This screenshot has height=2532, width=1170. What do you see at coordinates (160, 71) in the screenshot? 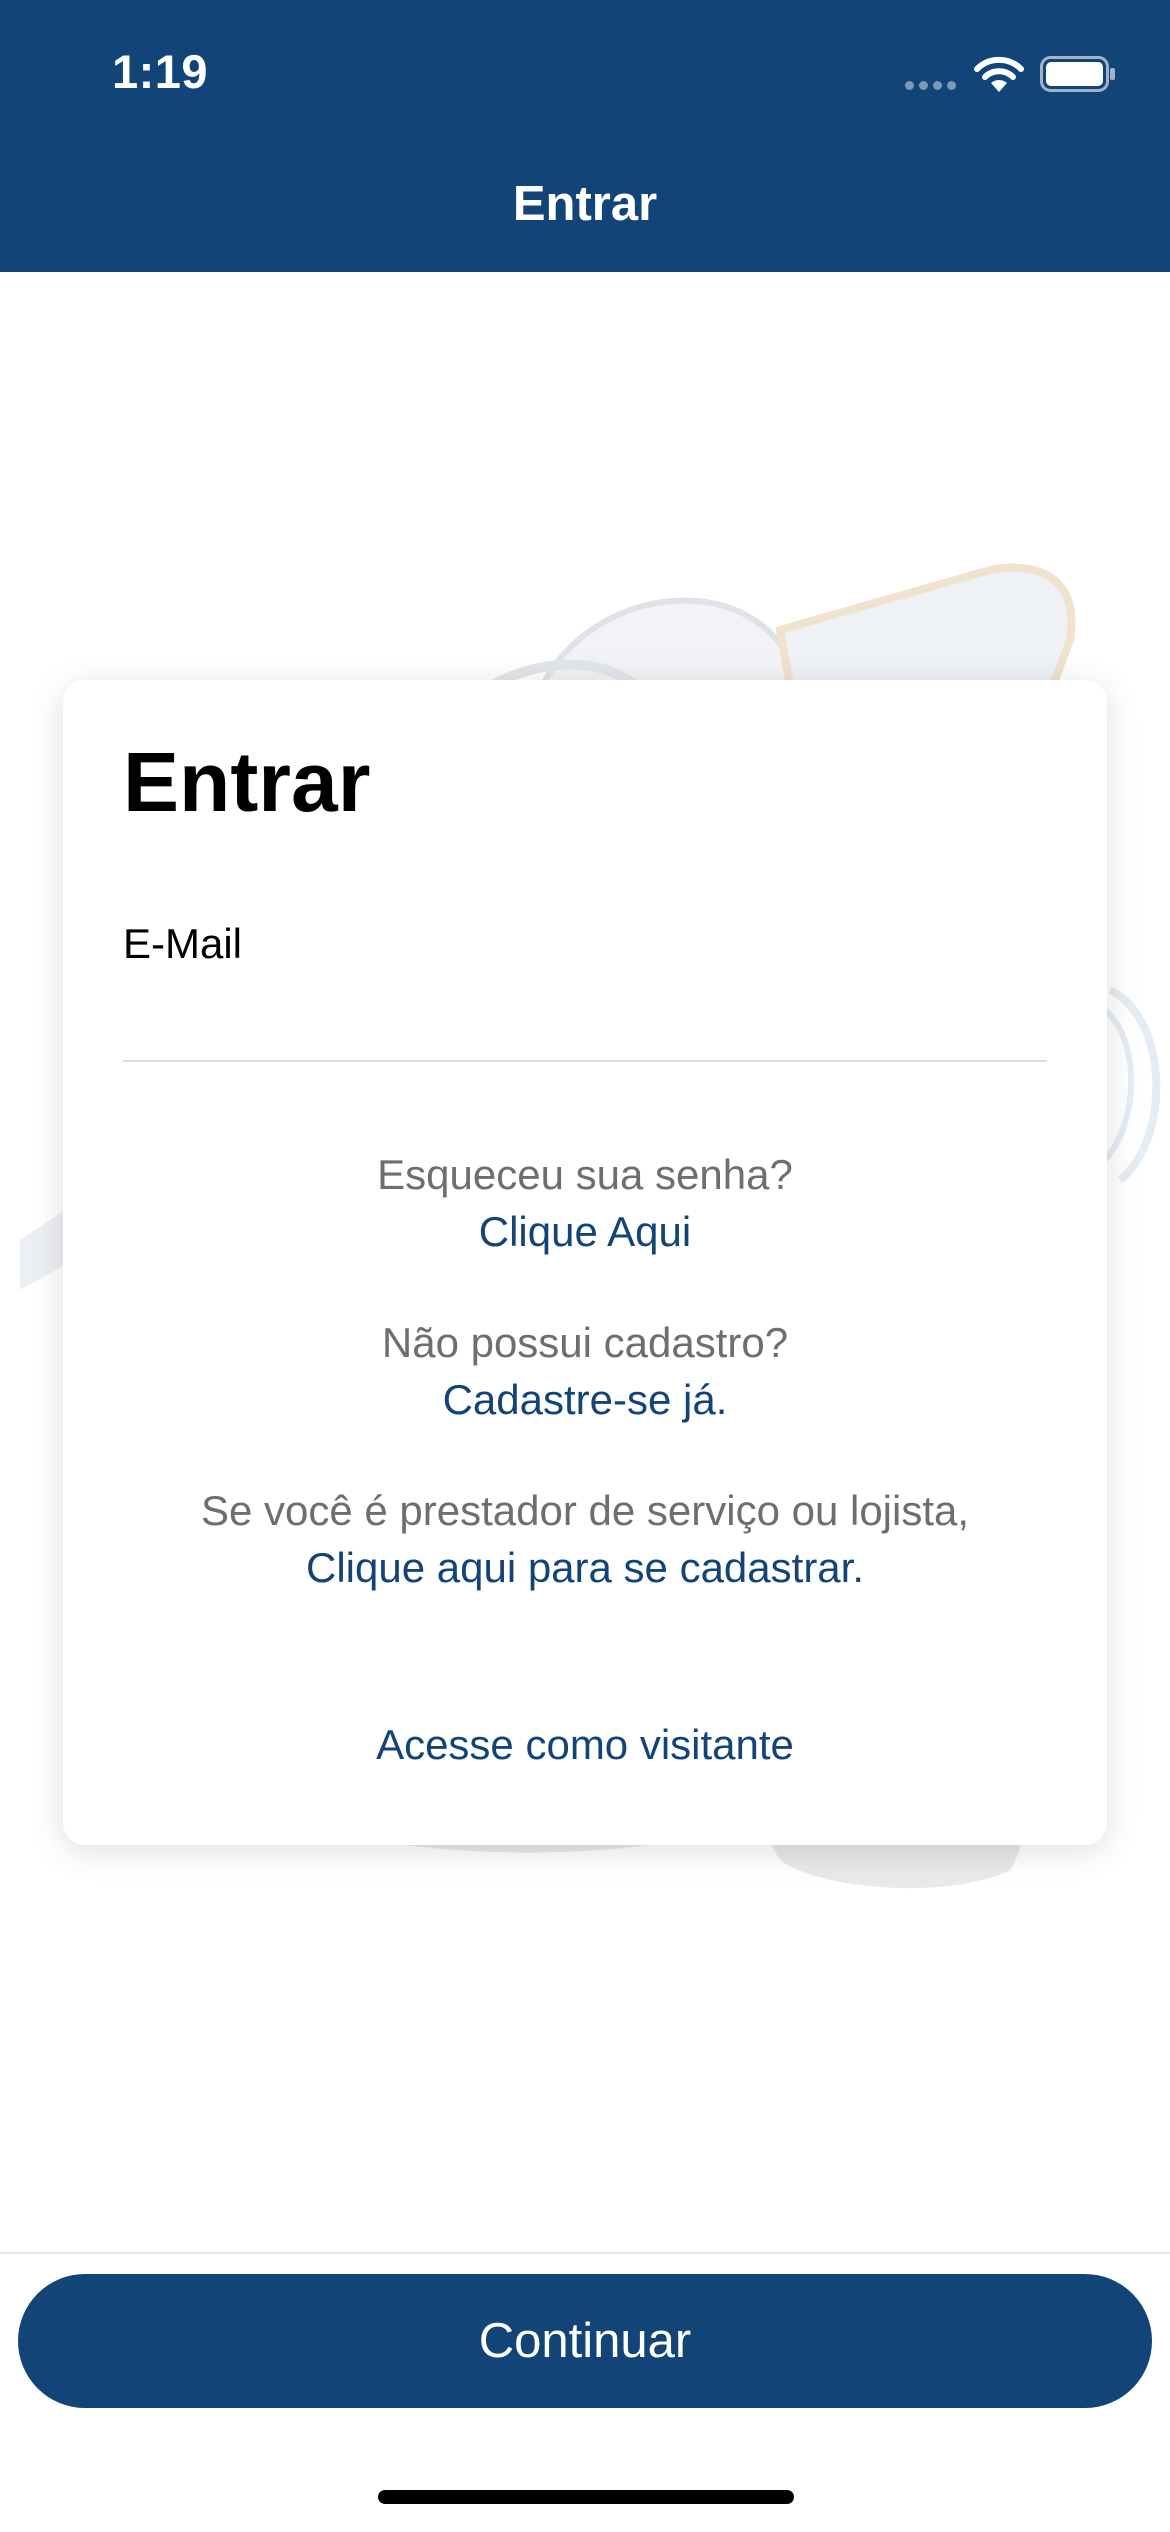
I see `status-time: 1:19` at bounding box center [160, 71].